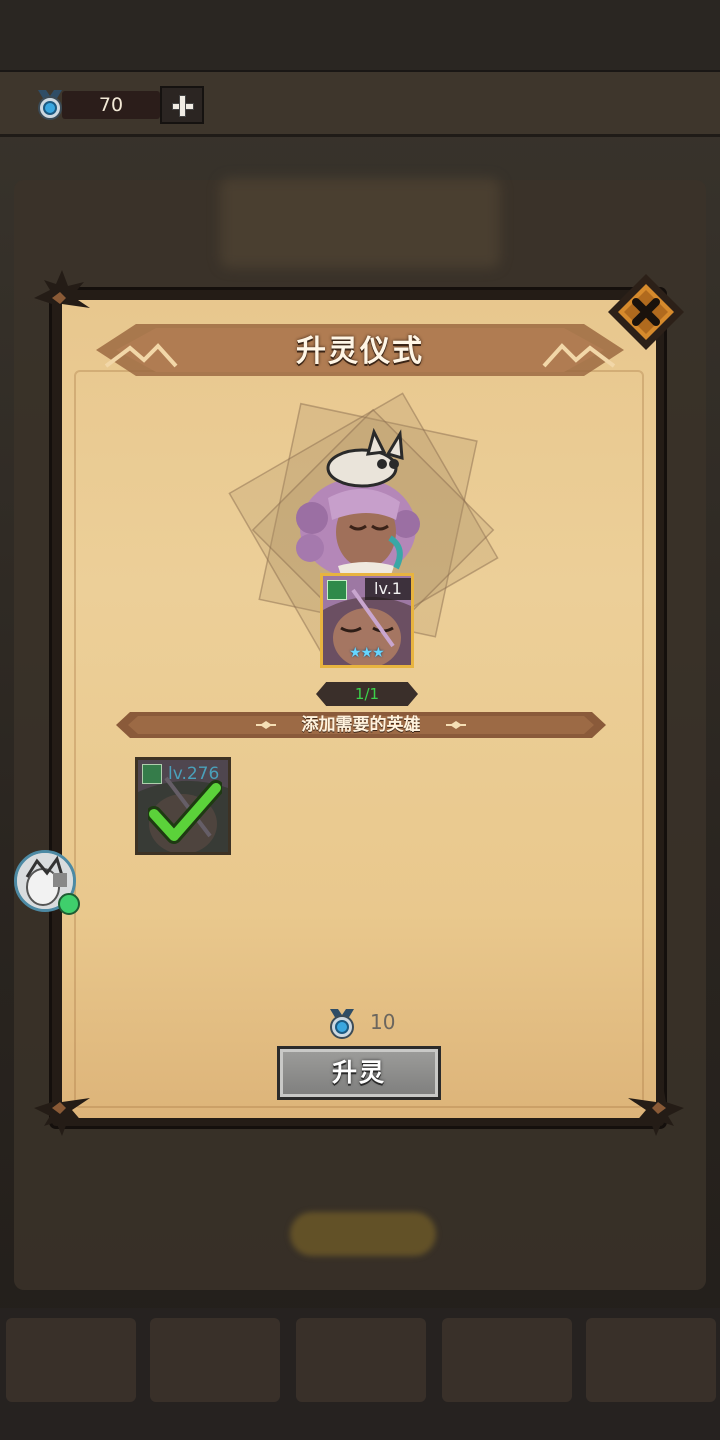 Image resolution: width=720 pixels, height=1440 pixels. I want to click on material-hero-card: lv.276, so click(183, 806).